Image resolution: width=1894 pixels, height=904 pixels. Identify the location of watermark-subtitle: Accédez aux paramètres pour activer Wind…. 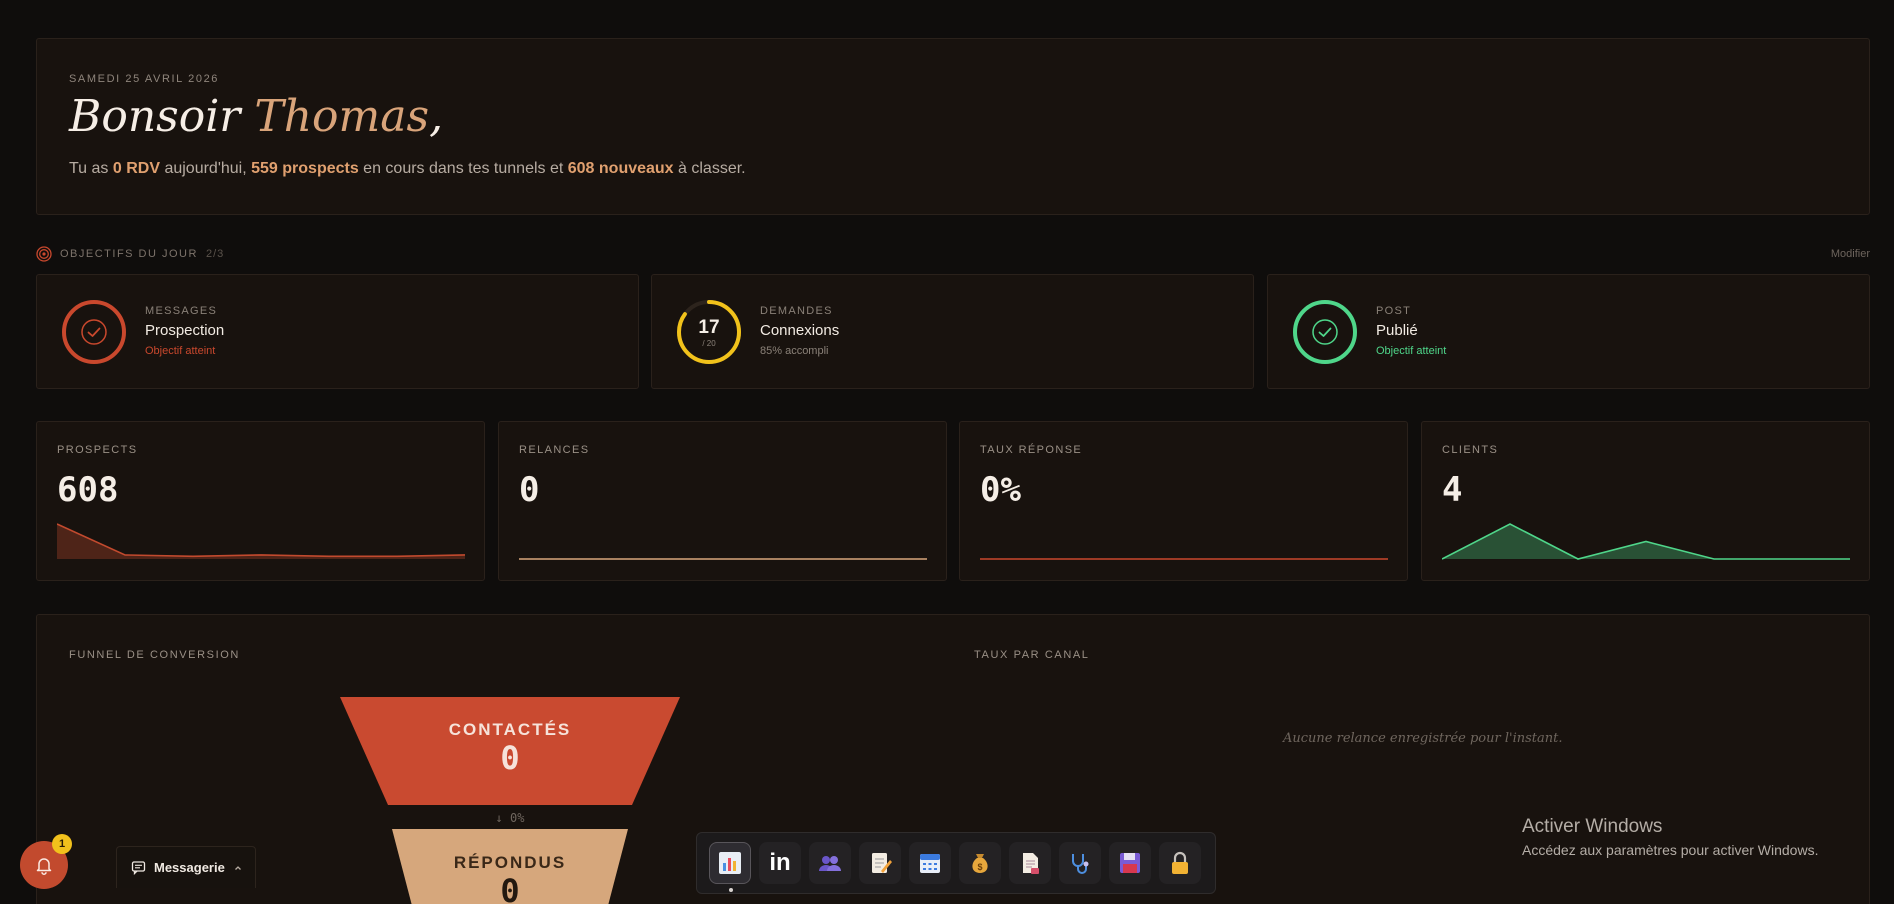
(1670, 850).